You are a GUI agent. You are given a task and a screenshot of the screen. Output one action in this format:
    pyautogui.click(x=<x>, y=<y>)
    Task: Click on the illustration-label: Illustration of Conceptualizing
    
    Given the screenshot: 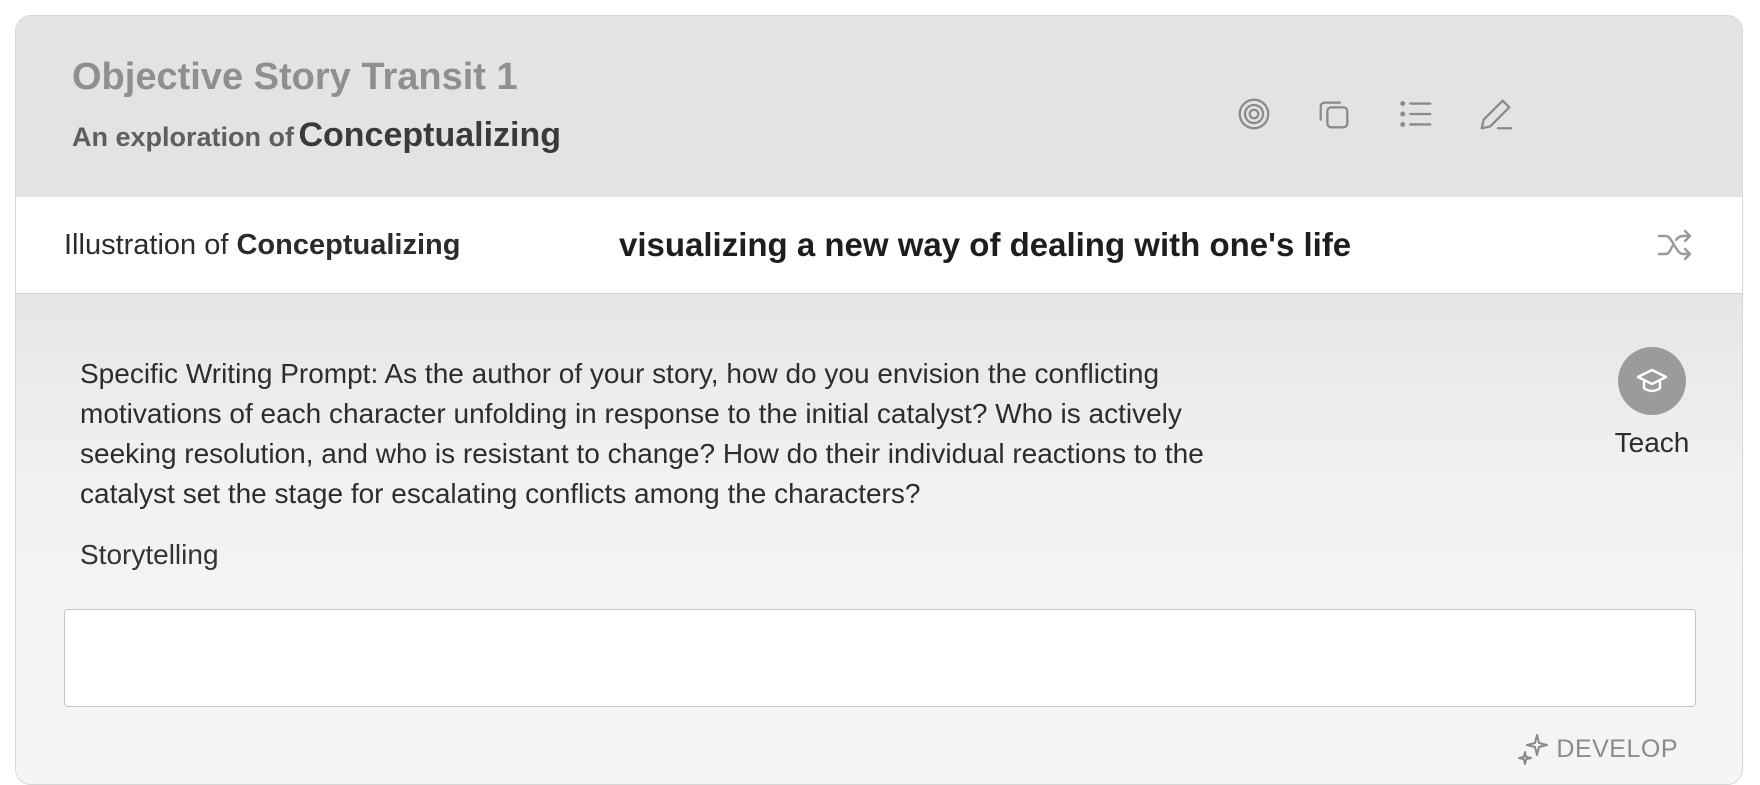 What is the action you would take?
    pyautogui.click(x=262, y=245)
    